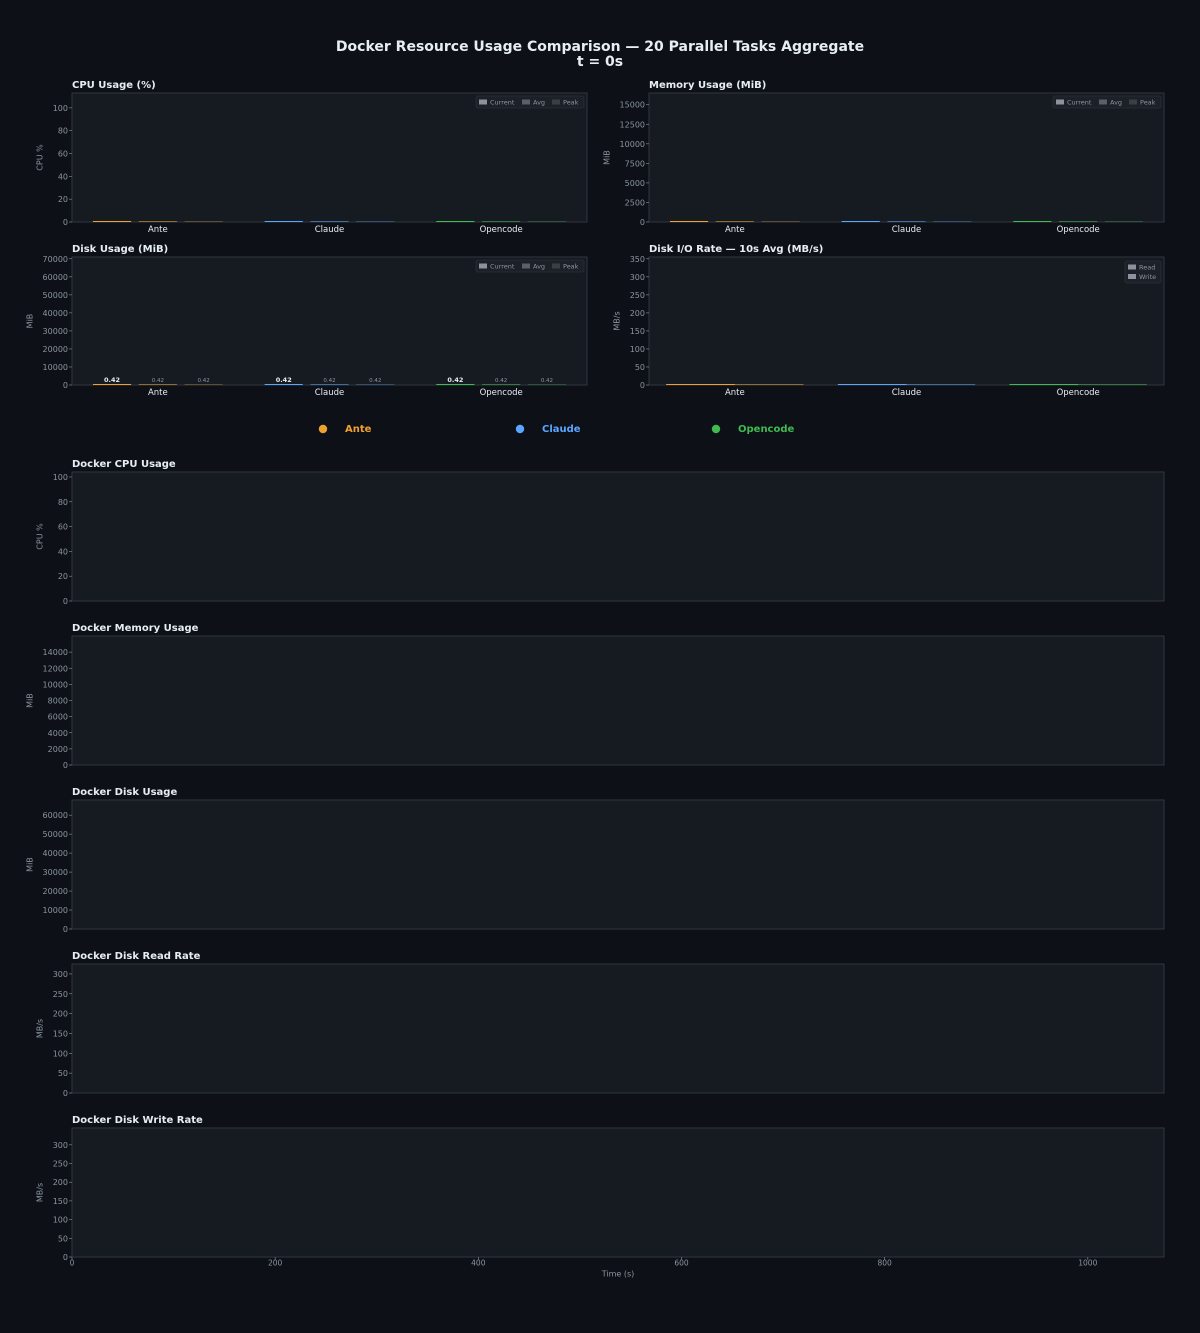 The height and width of the screenshot is (1333, 1200). Describe the element at coordinates (136, 956) in the screenshot. I see `chart-title: Docker Disk Read Rate` at that location.